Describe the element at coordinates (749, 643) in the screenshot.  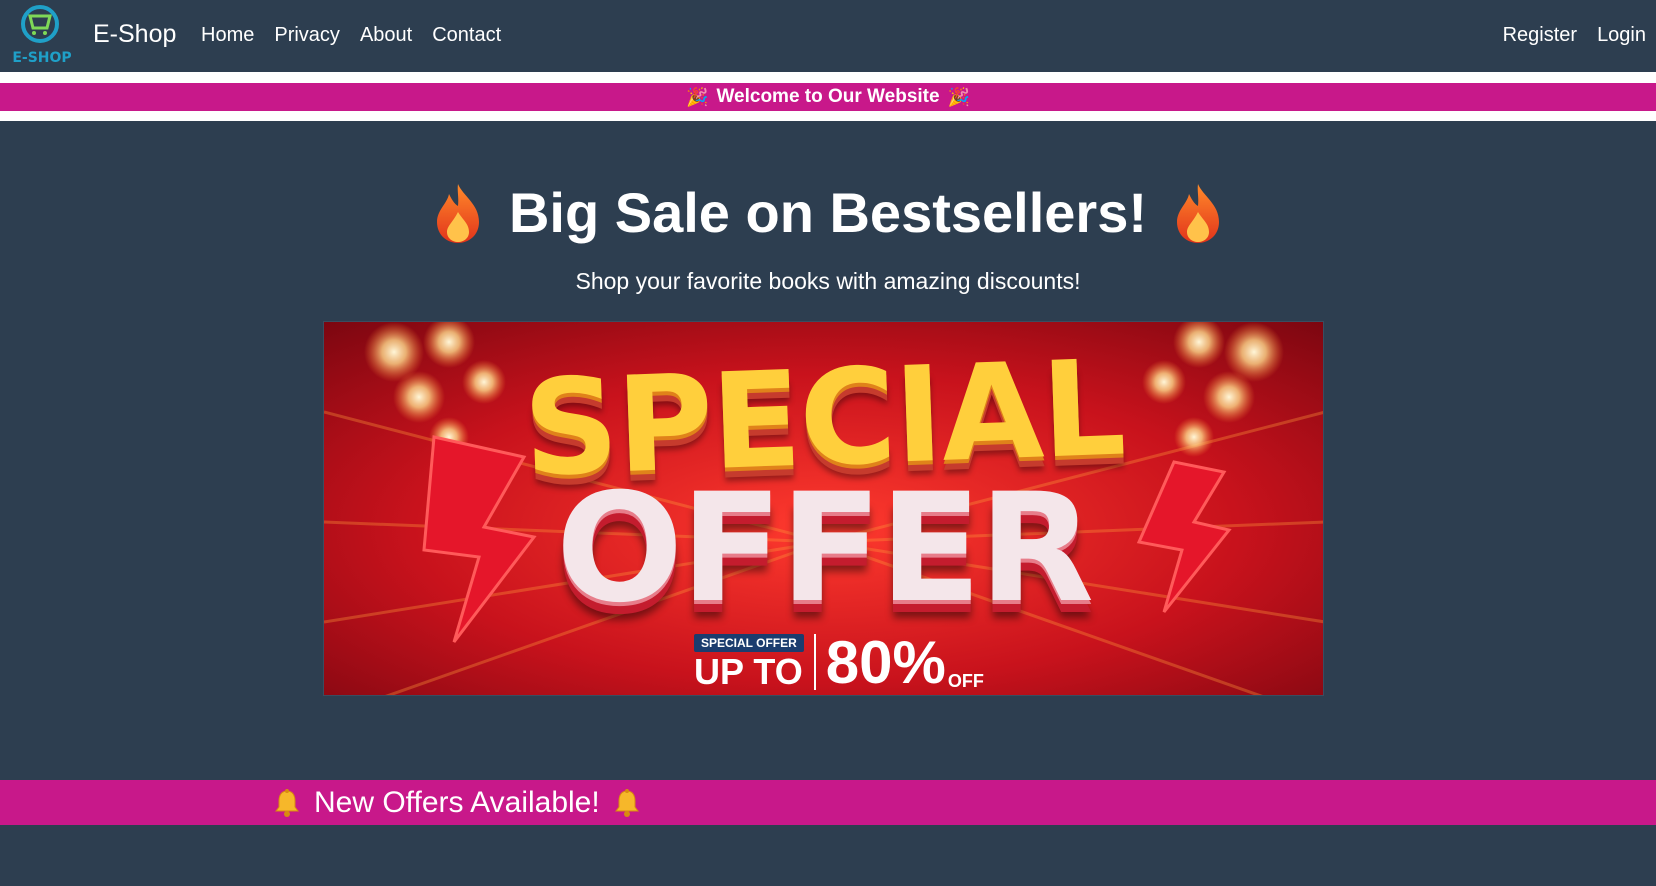
I see `special-offer-pill: SPECIAL OFFER` at that location.